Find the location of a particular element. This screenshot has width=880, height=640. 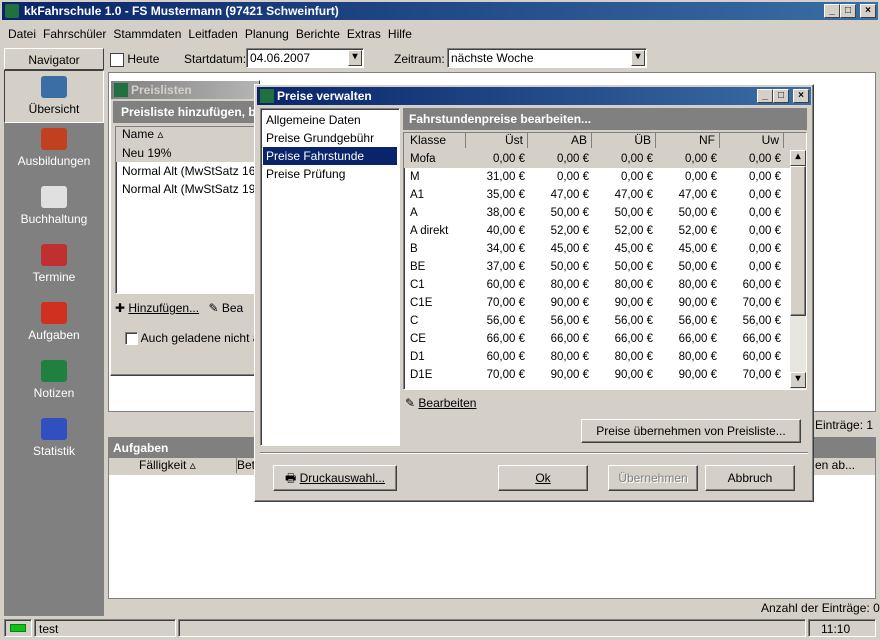

dialog-titlebar: Preise verwalten _ □ × is located at coordinates (534, 96).